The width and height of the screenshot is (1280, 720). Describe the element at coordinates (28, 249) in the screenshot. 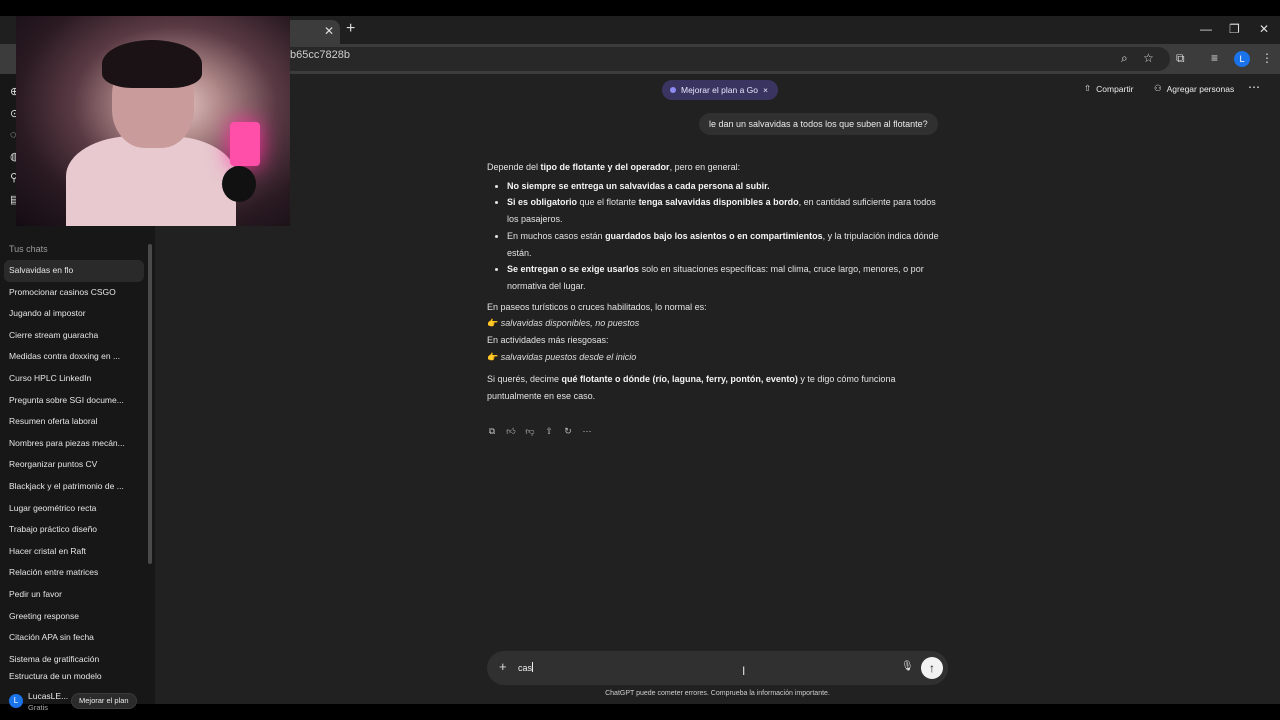

I see `chats-section-title: Tus chats` at that location.